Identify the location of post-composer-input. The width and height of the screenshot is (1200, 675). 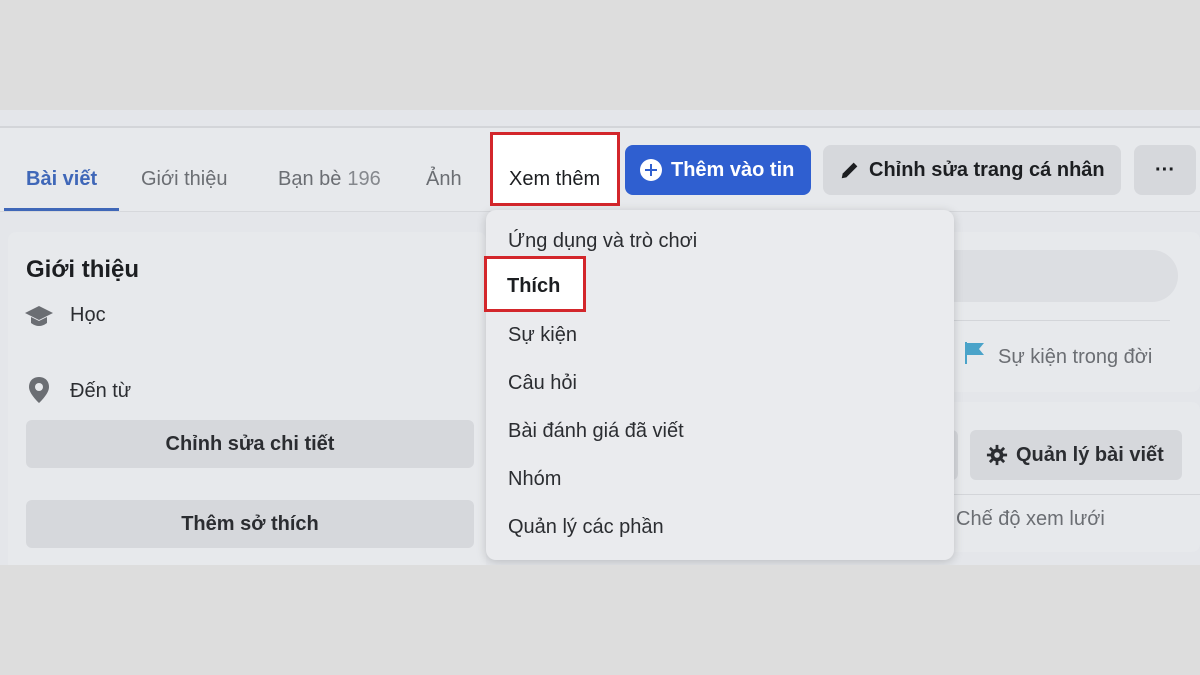
(1054, 276).